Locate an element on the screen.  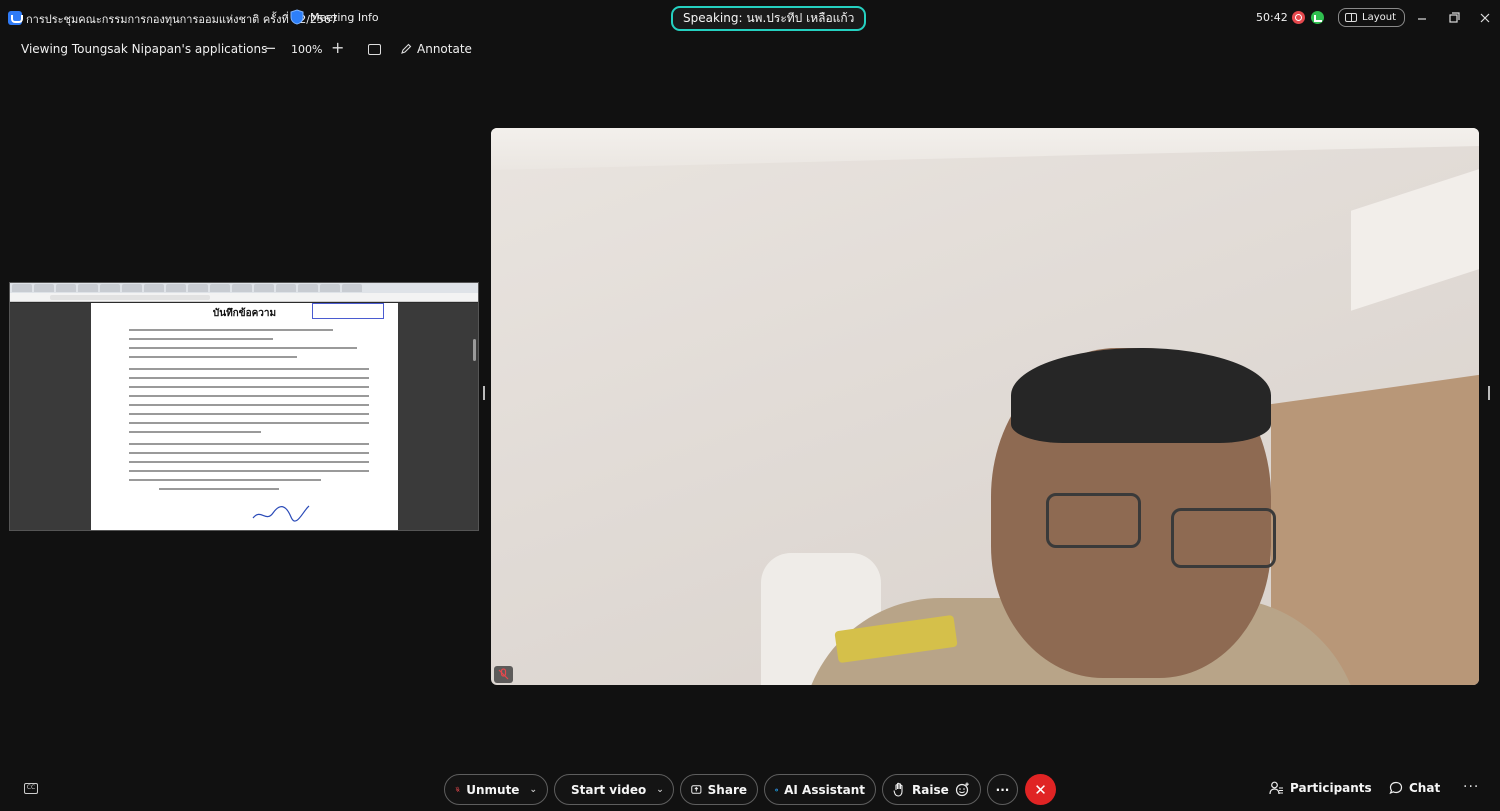
shared-scrollbar is located at coordinates (474, 350).